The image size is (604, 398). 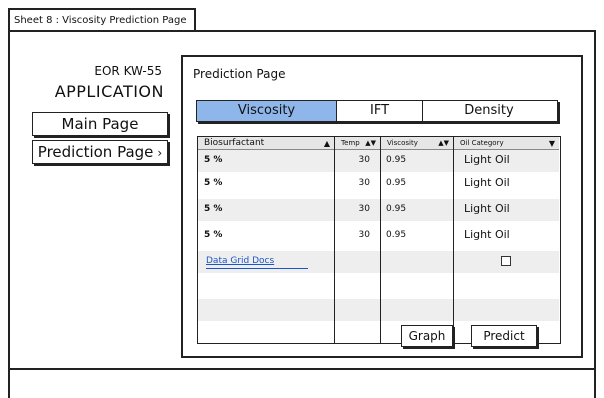 What do you see at coordinates (128, 71) in the screenshot?
I see `app-code: EOR KW-55` at bounding box center [128, 71].